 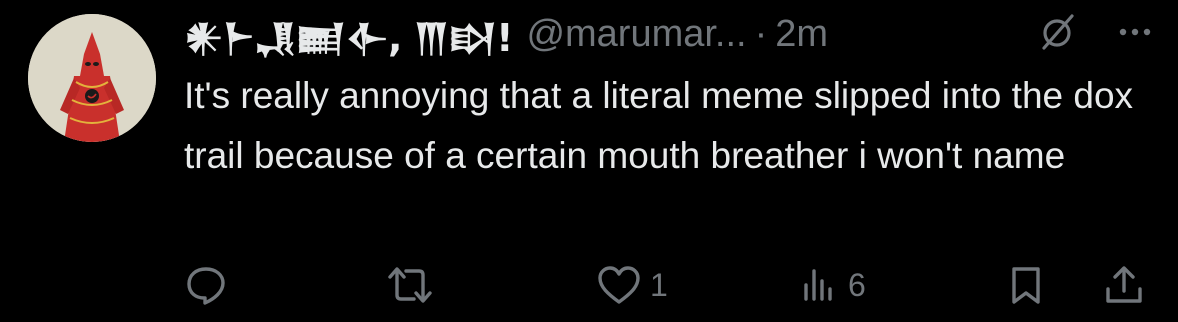 I want to click on repost-button, so click(x=414, y=285).